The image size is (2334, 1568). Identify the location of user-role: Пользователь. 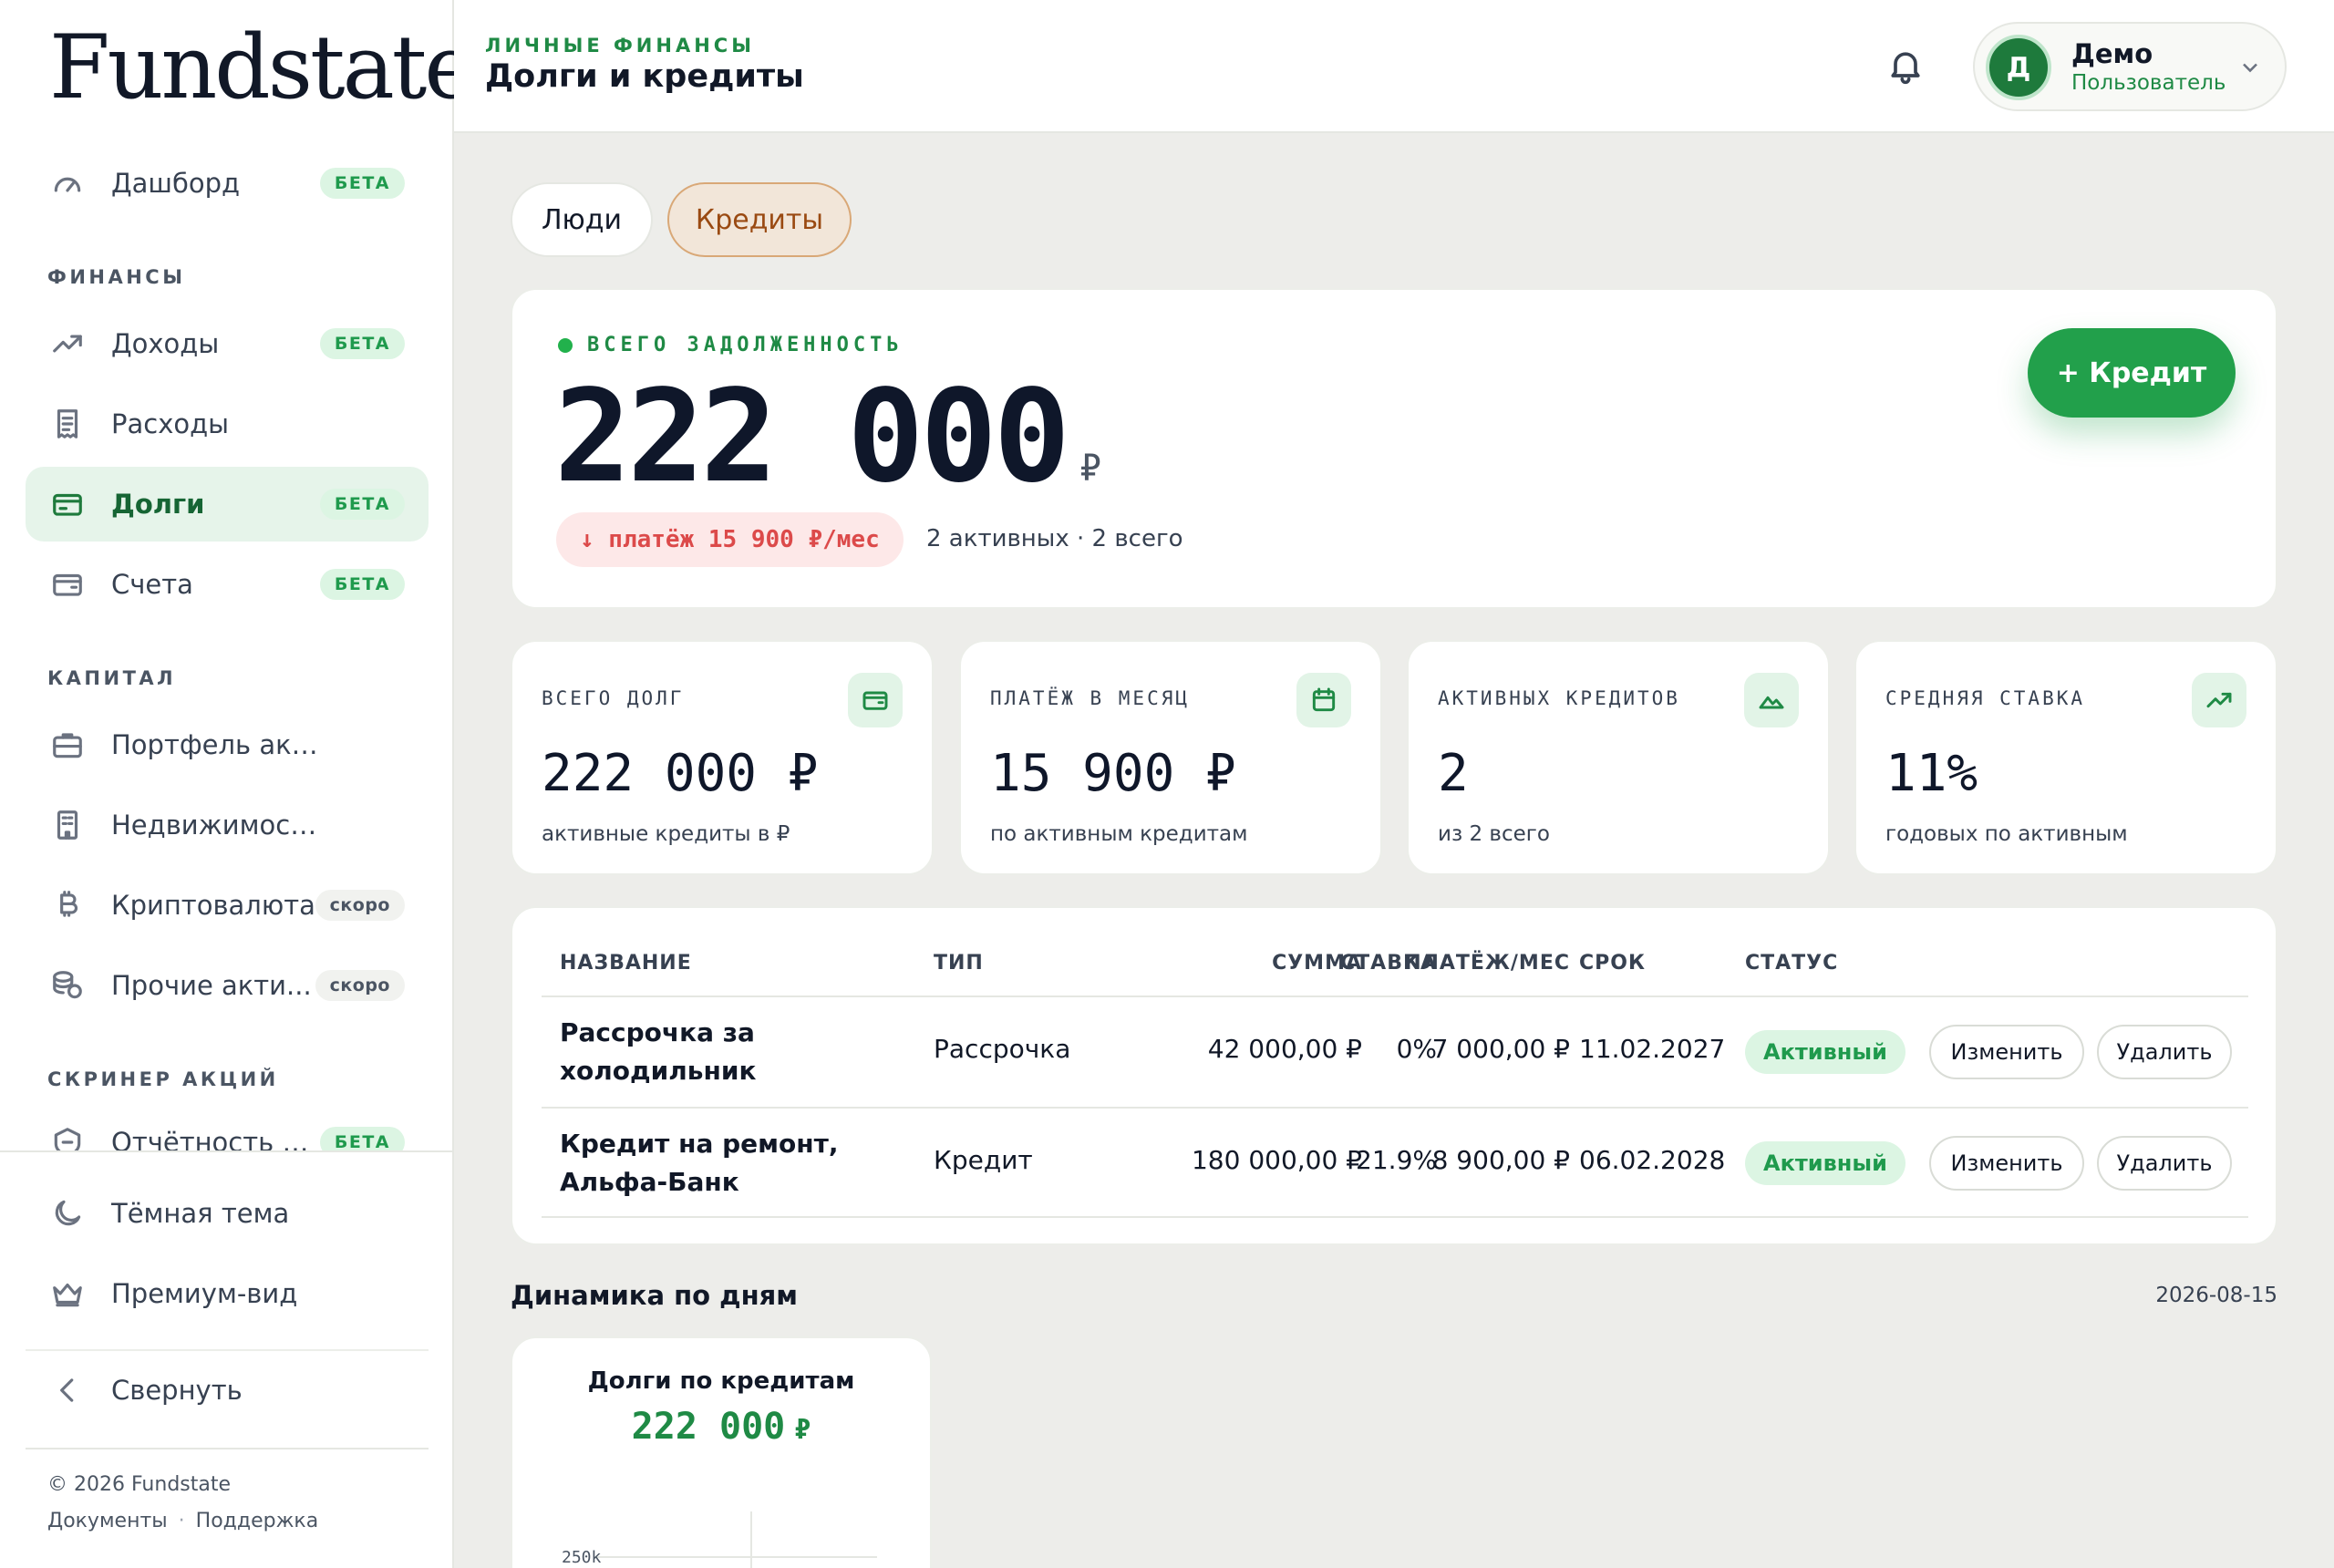
(2148, 83).